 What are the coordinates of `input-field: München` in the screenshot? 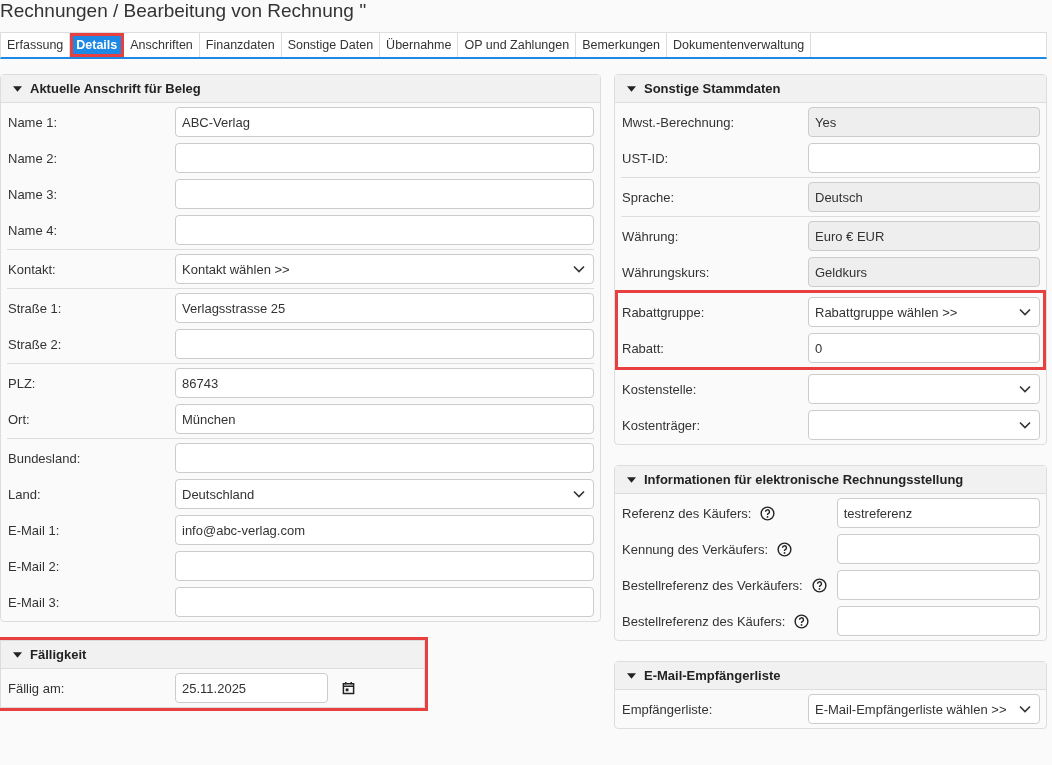 It's located at (384, 419).